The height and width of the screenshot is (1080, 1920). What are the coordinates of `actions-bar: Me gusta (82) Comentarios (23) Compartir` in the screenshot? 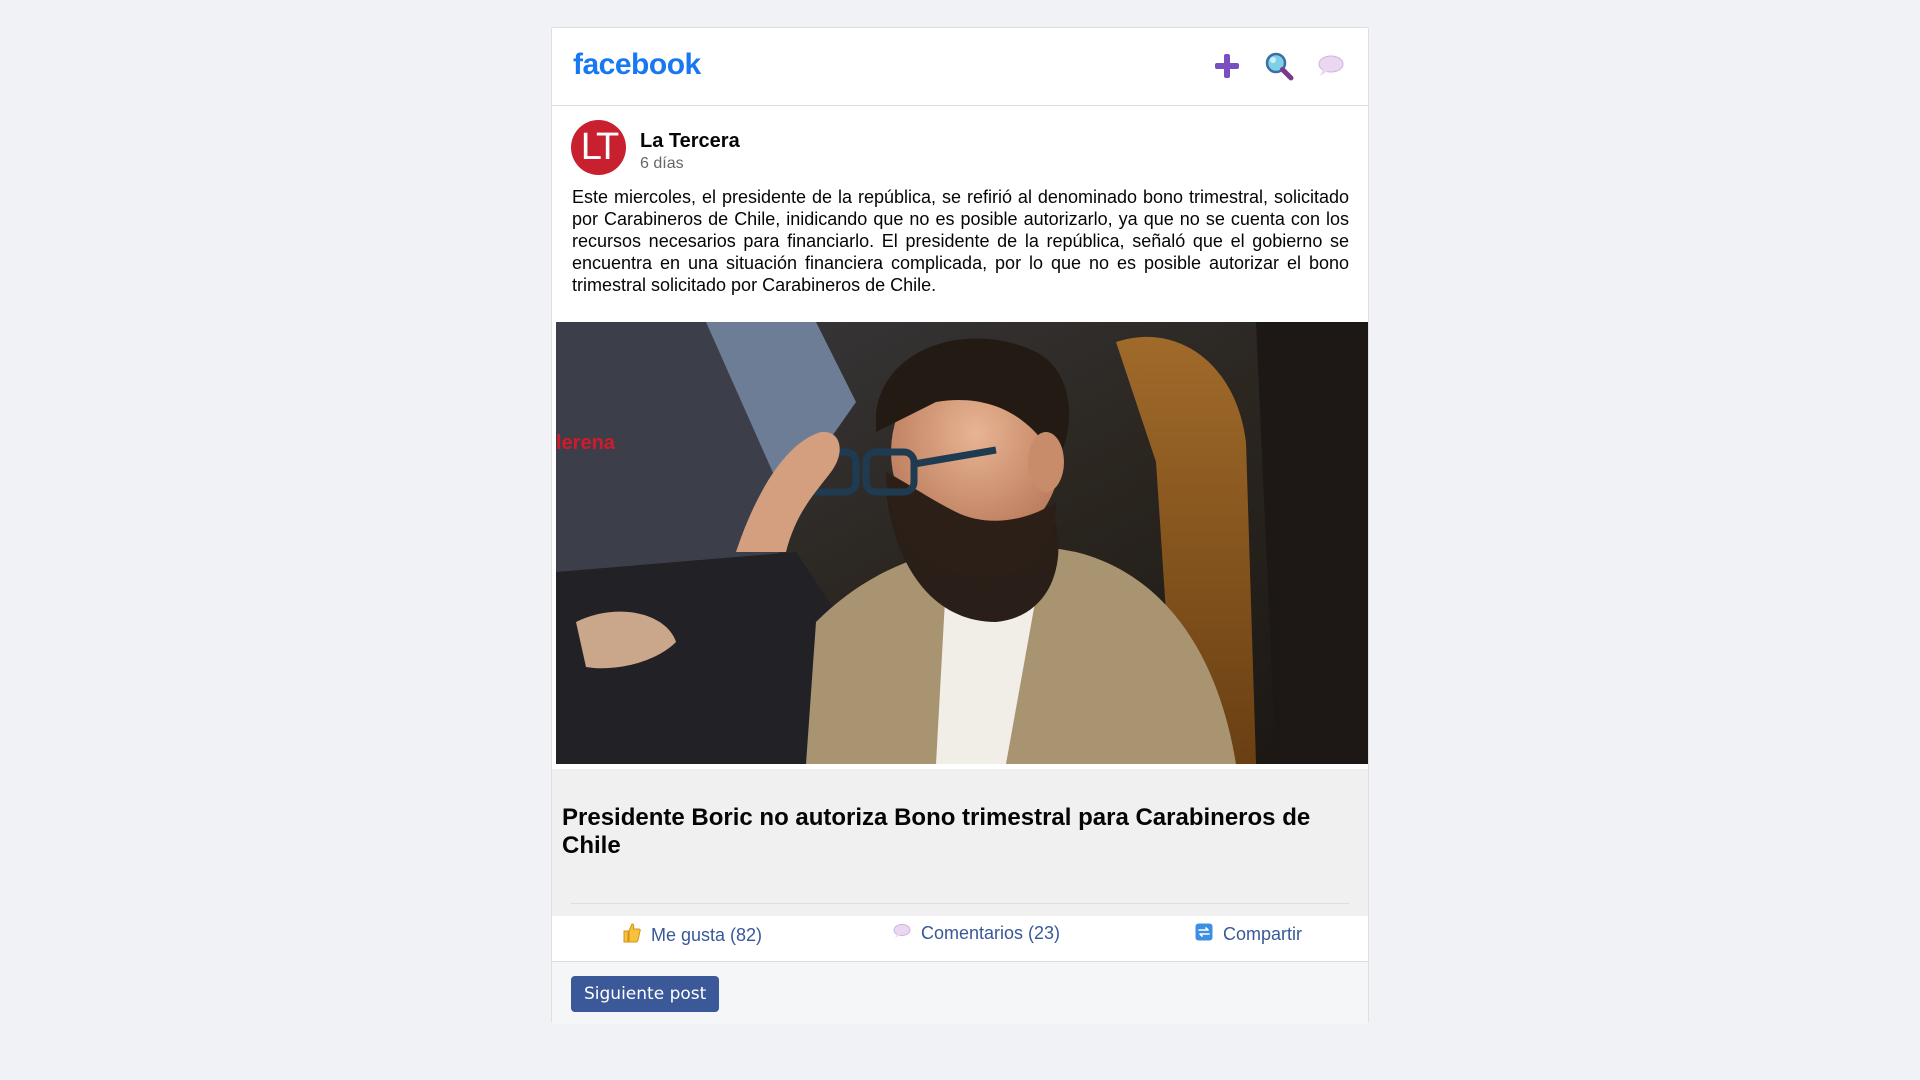 It's located at (960, 932).